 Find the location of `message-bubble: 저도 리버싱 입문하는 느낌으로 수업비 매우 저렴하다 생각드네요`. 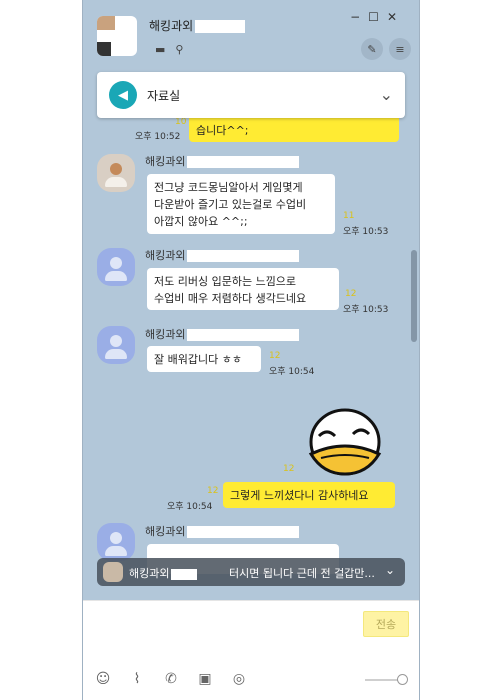

message-bubble: 저도 리버싱 입문하는 느낌으로 수업비 매우 저렴하다 생각드네요 is located at coordinates (243, 289).